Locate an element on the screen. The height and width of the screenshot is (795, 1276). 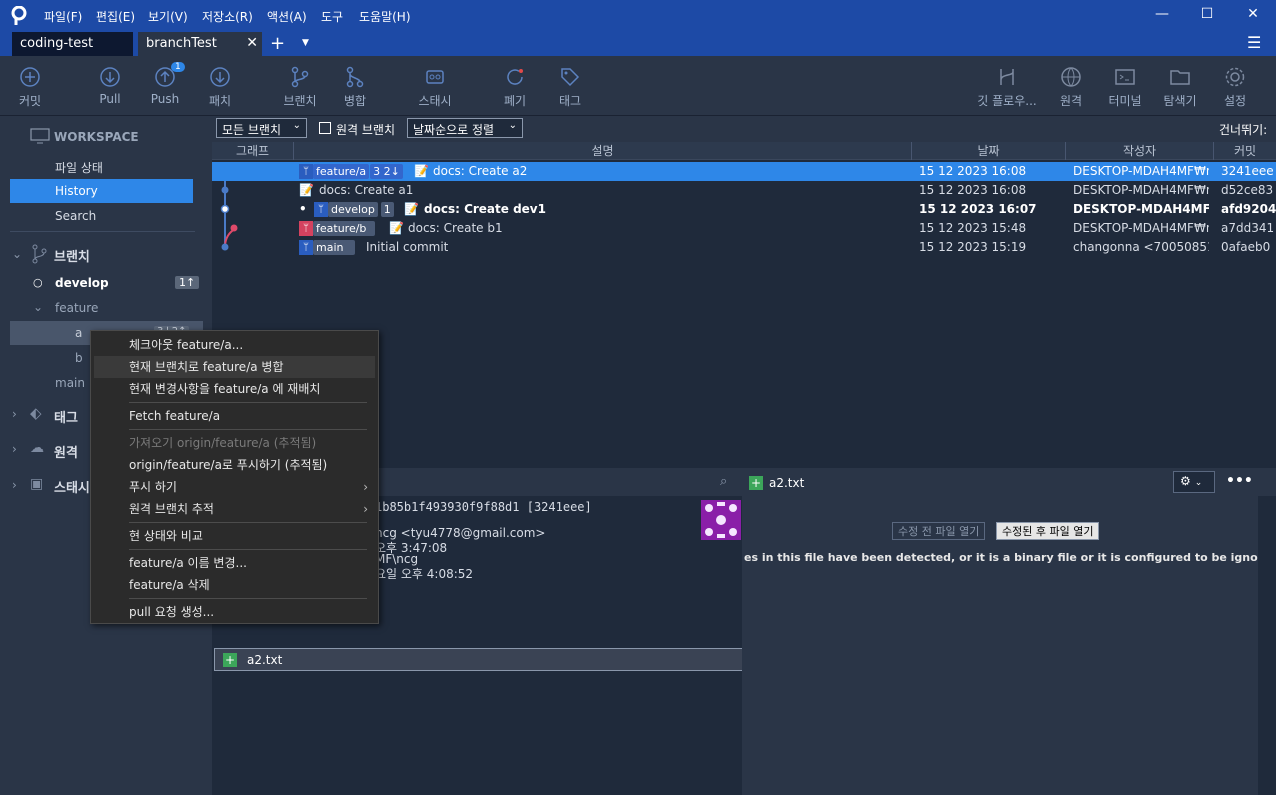
stash-chevron-icon: › is located at coordinates (14, 485).